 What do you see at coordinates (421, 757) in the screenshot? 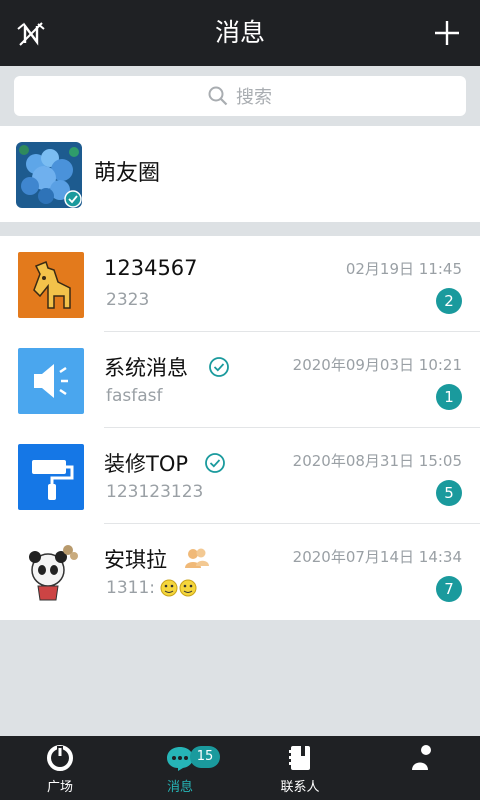
I see `profile-icon` at bounding box center [421, 757].